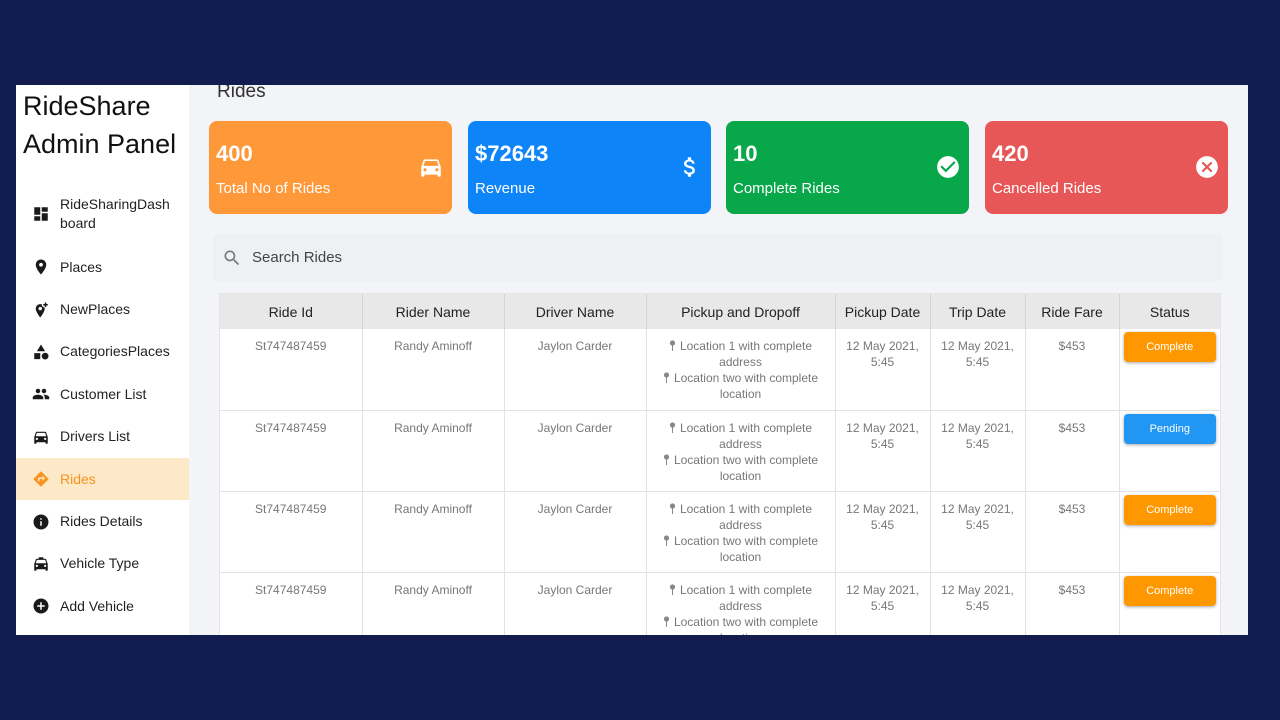  I want to click on stat-card-revenue: $72643 Revenue, so click(589, 167).